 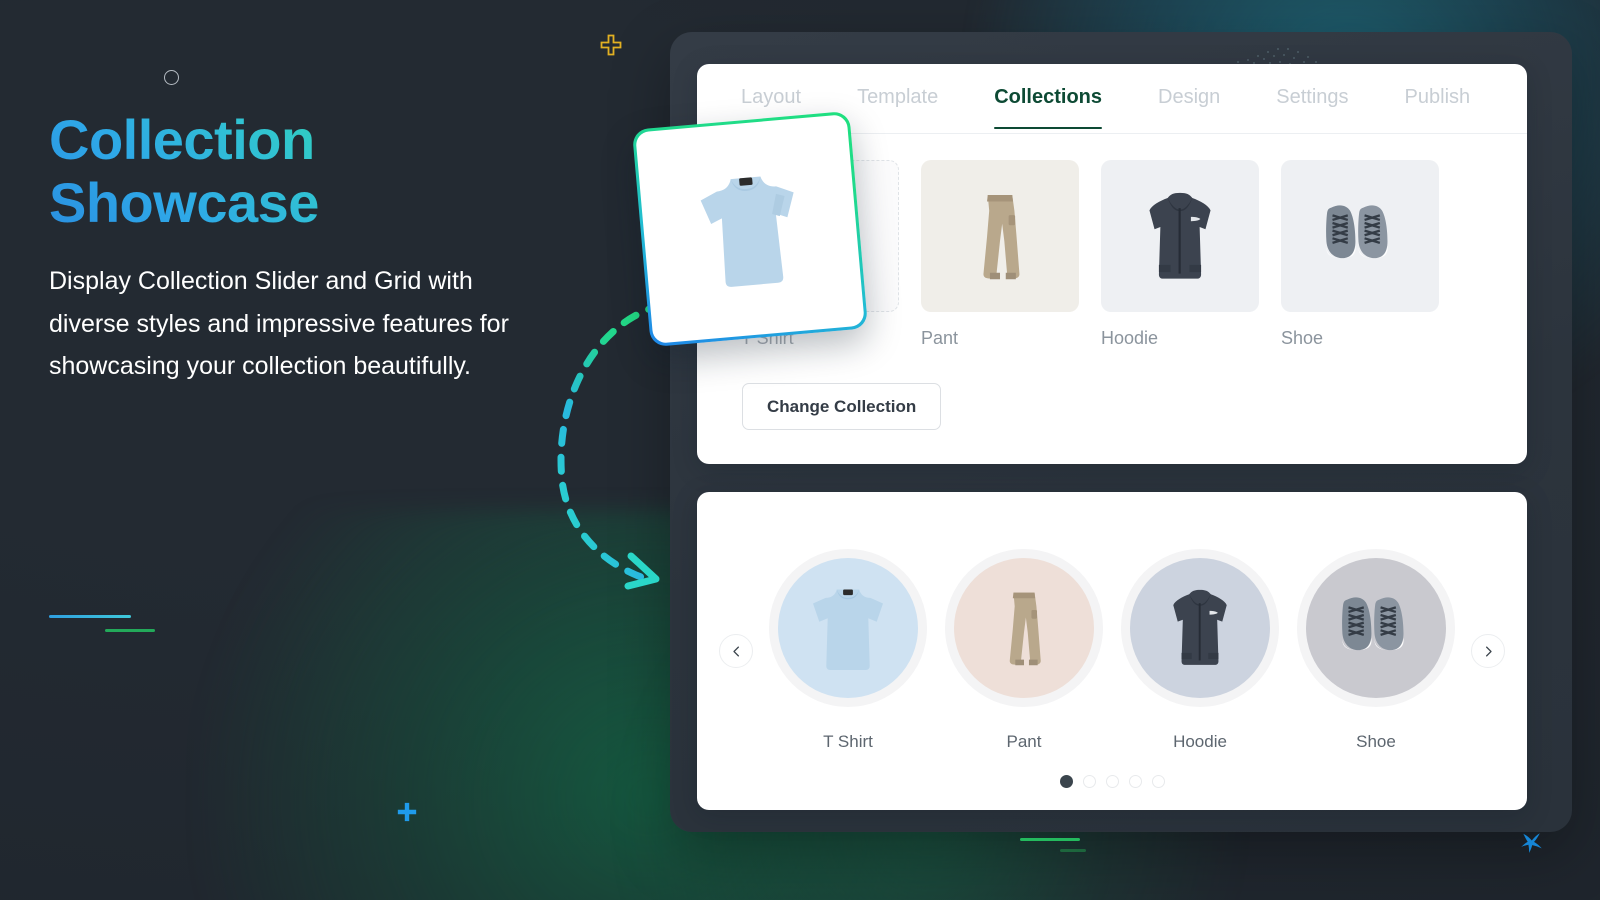 I want to click on page-title-line-1: Collection, so click(x=182, y=139).